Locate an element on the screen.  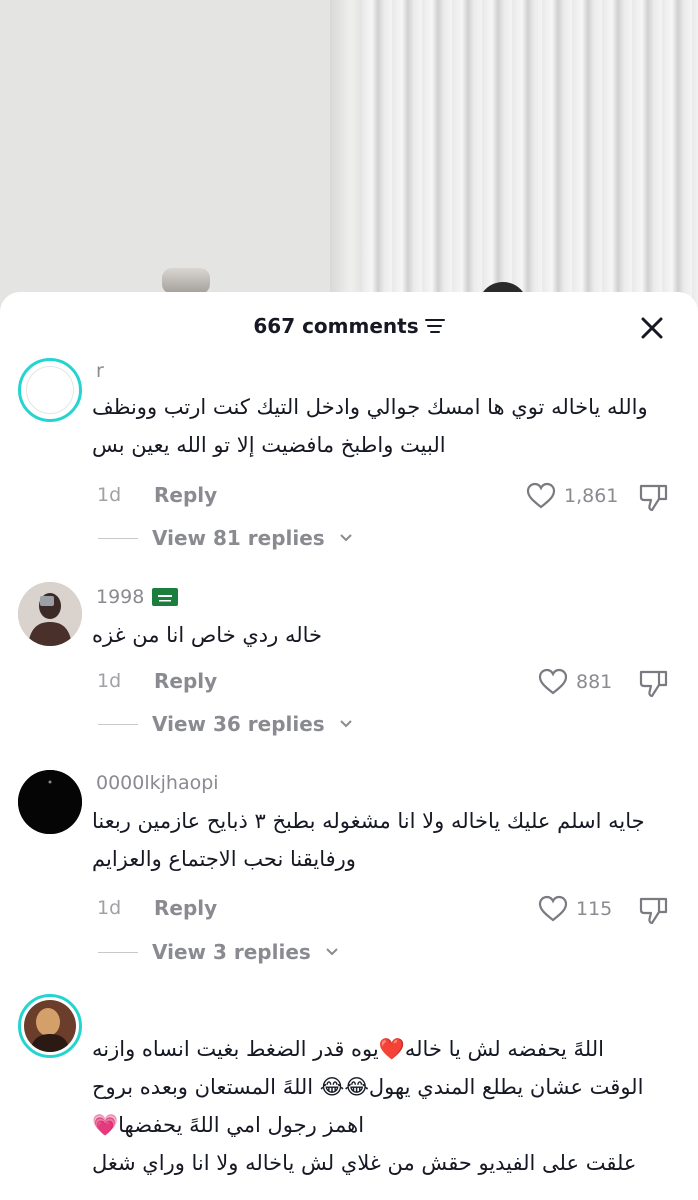
like-button: 1,861 is located at coordinates (572, 496).